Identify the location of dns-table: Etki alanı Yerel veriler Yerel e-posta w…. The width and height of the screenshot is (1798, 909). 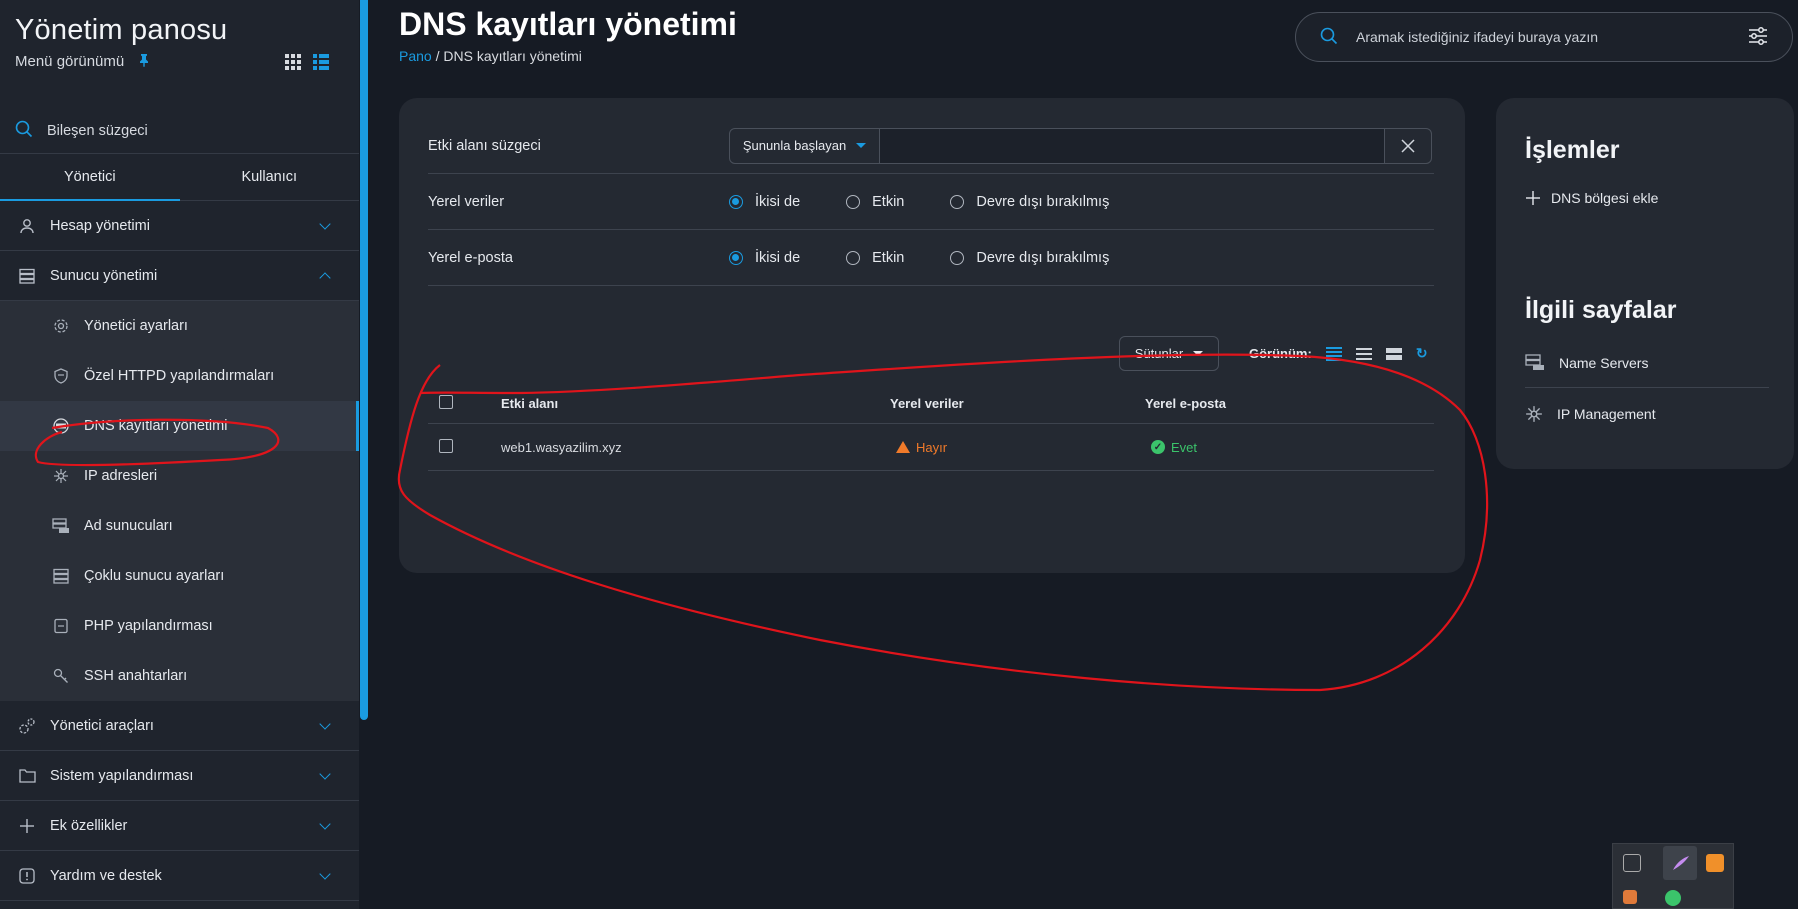
(931, 427).